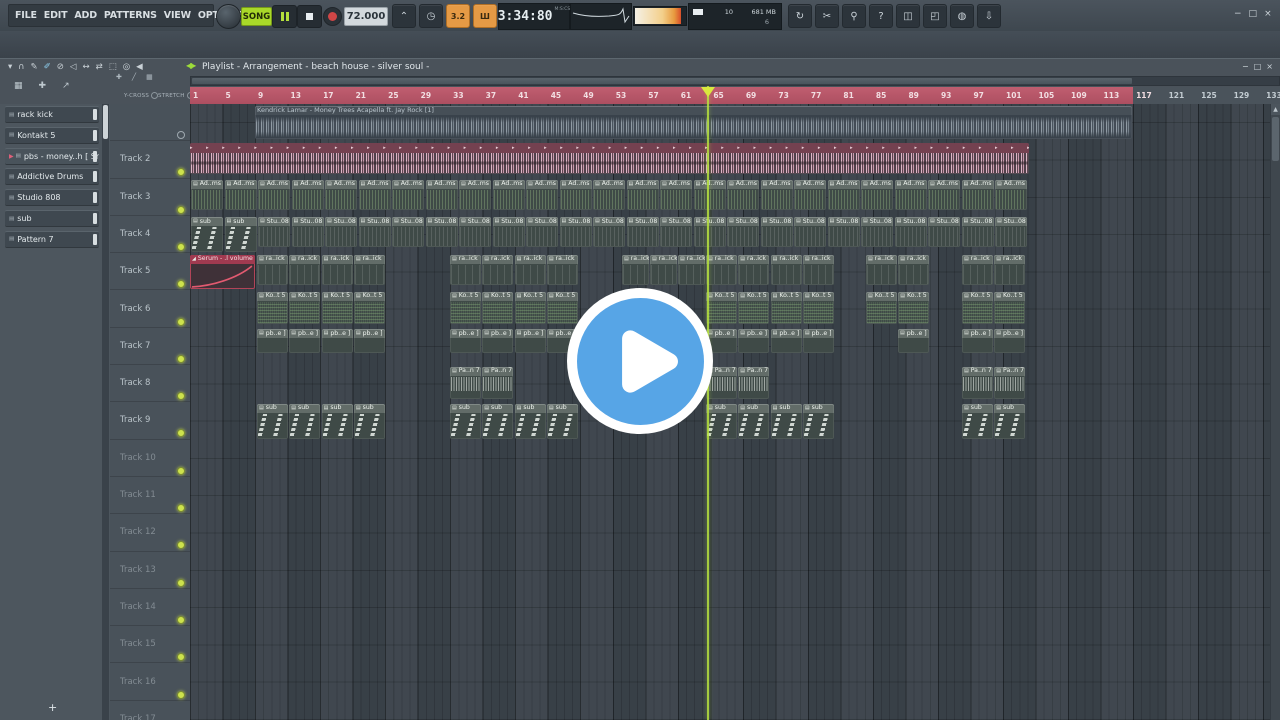 The image size is (1280, 720). I want to click on track-header: Track 10, so click(150, 458).